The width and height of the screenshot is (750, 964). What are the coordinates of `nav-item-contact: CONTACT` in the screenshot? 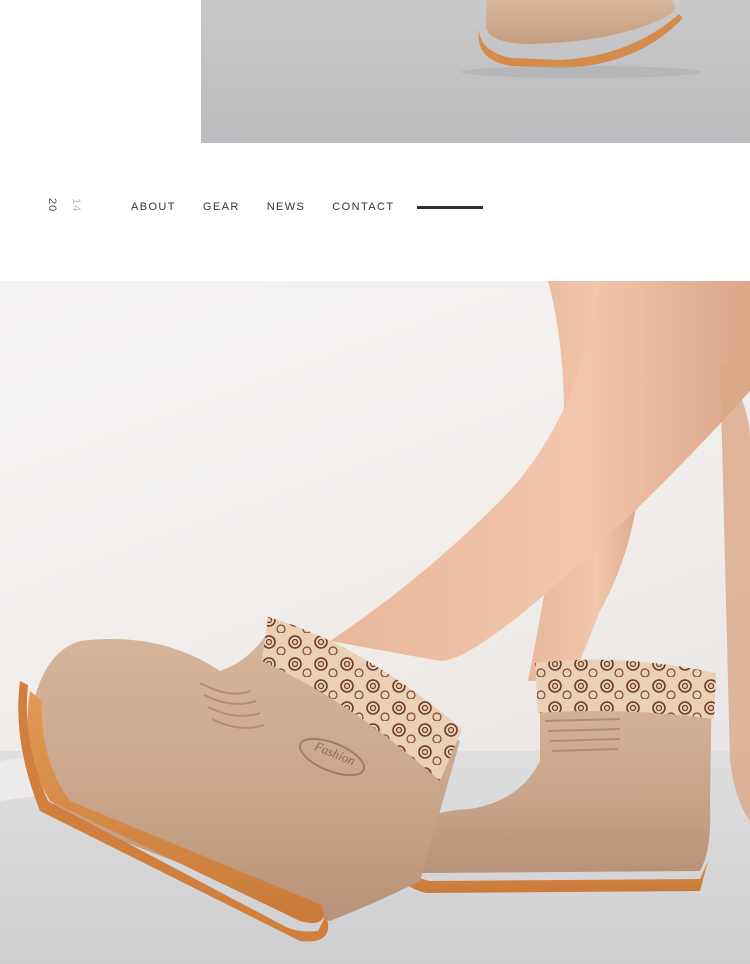 It's located at (363, 207).